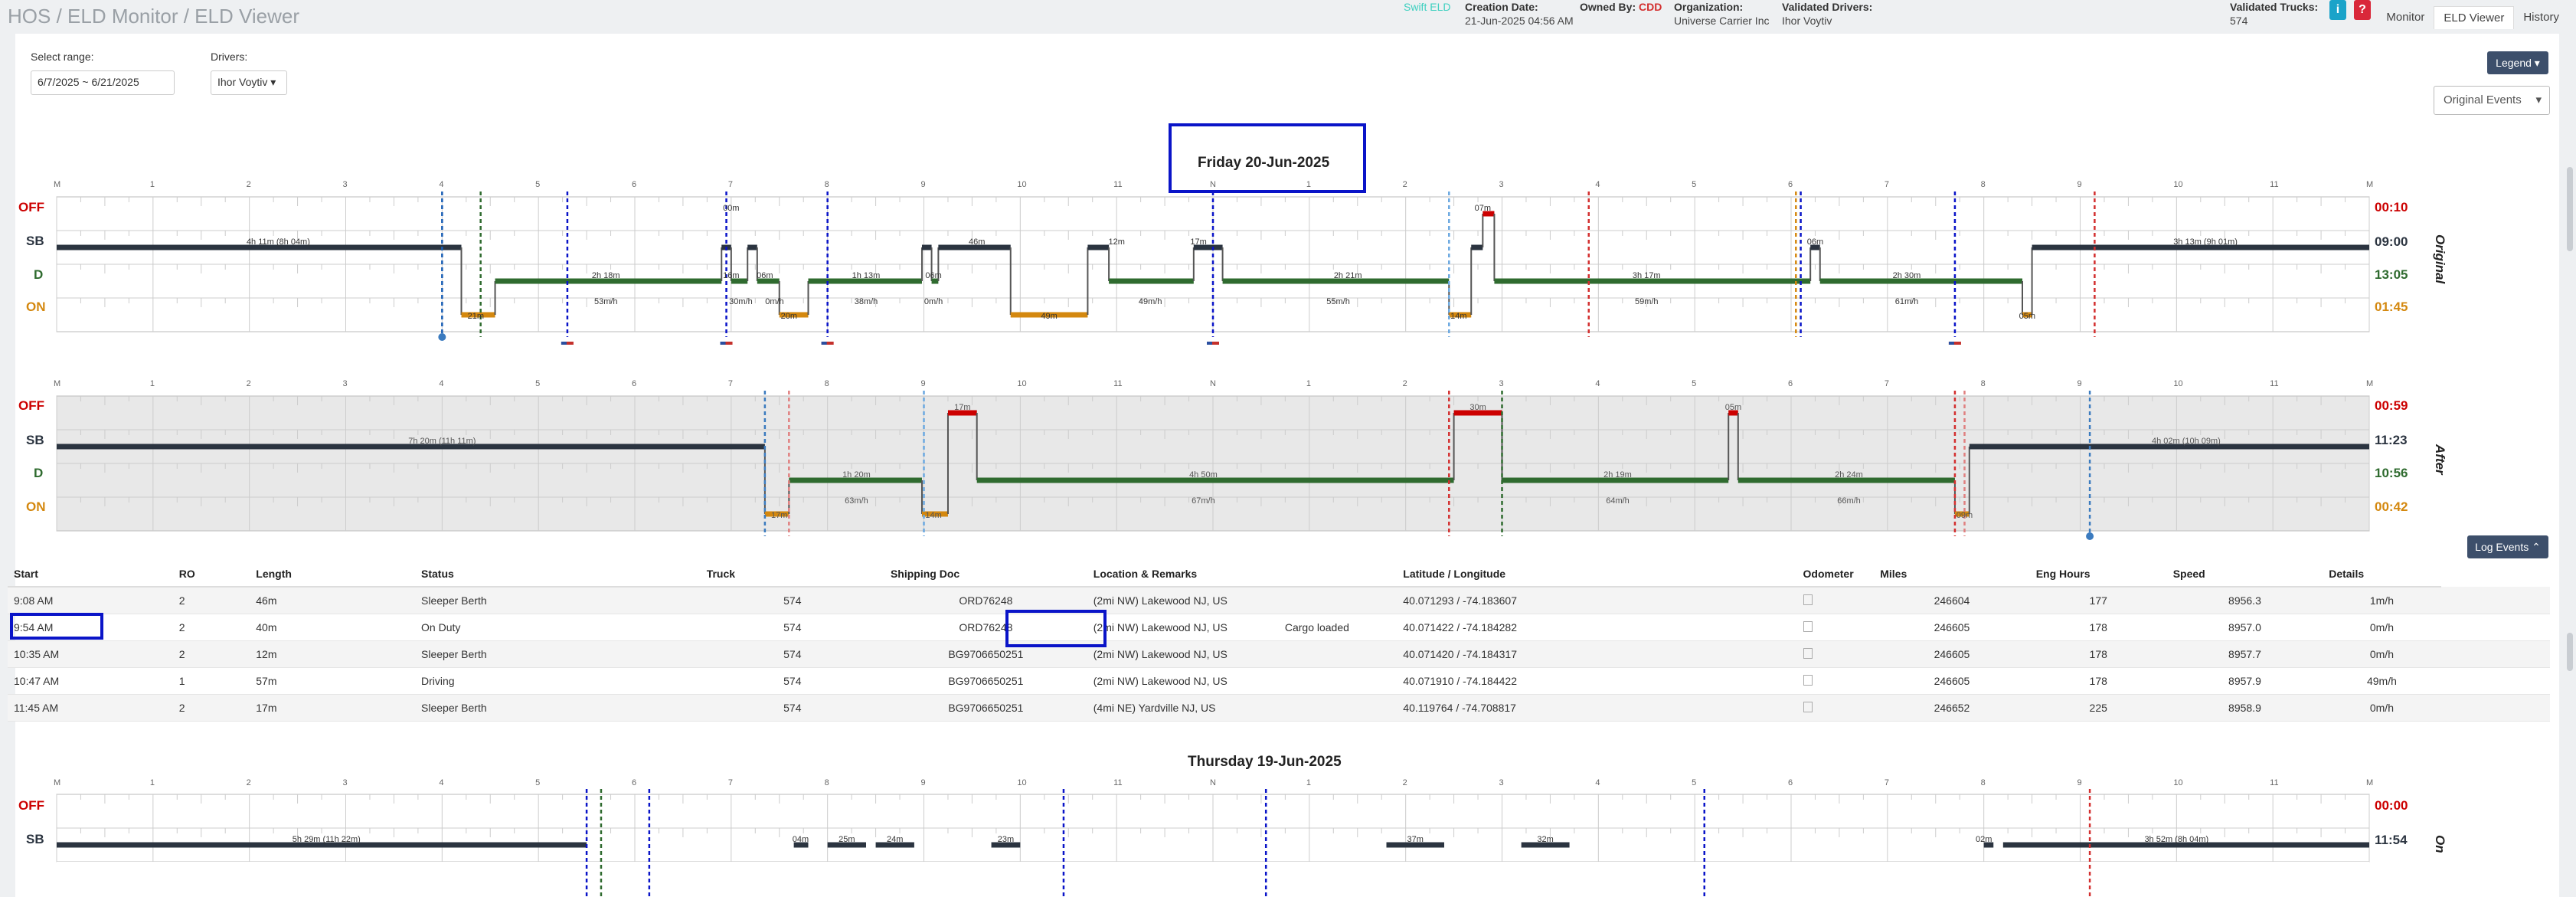 Image resolution: width=2576 pixels, height=897 pixels. Describe the element at coordinates (1722, 21) in the screenshot. I see `organization-value: Universe Carrier Inc` at that location.